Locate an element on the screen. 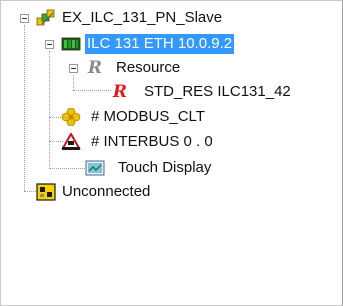 Image resolution: width=343 pixels, height=306 pixels. tree-node-label: # INTERBUS 0 . 0 is located at coordinates (152, 141).